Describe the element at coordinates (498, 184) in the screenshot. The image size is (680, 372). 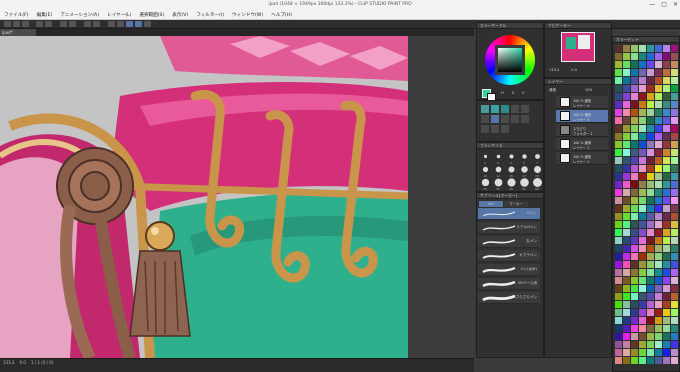
I see `brush-size-30: 30` at that location.